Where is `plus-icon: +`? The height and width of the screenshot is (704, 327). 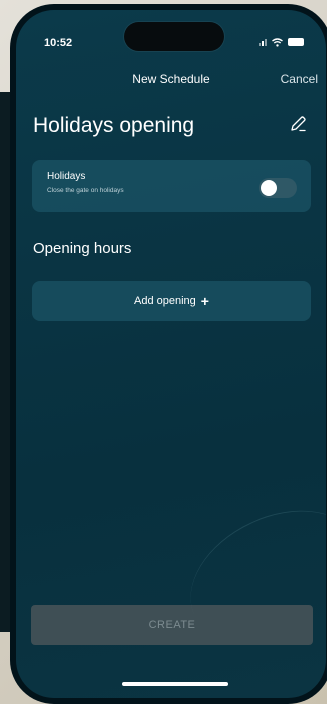
plus-icon: + is located at coordinates (204, 301).